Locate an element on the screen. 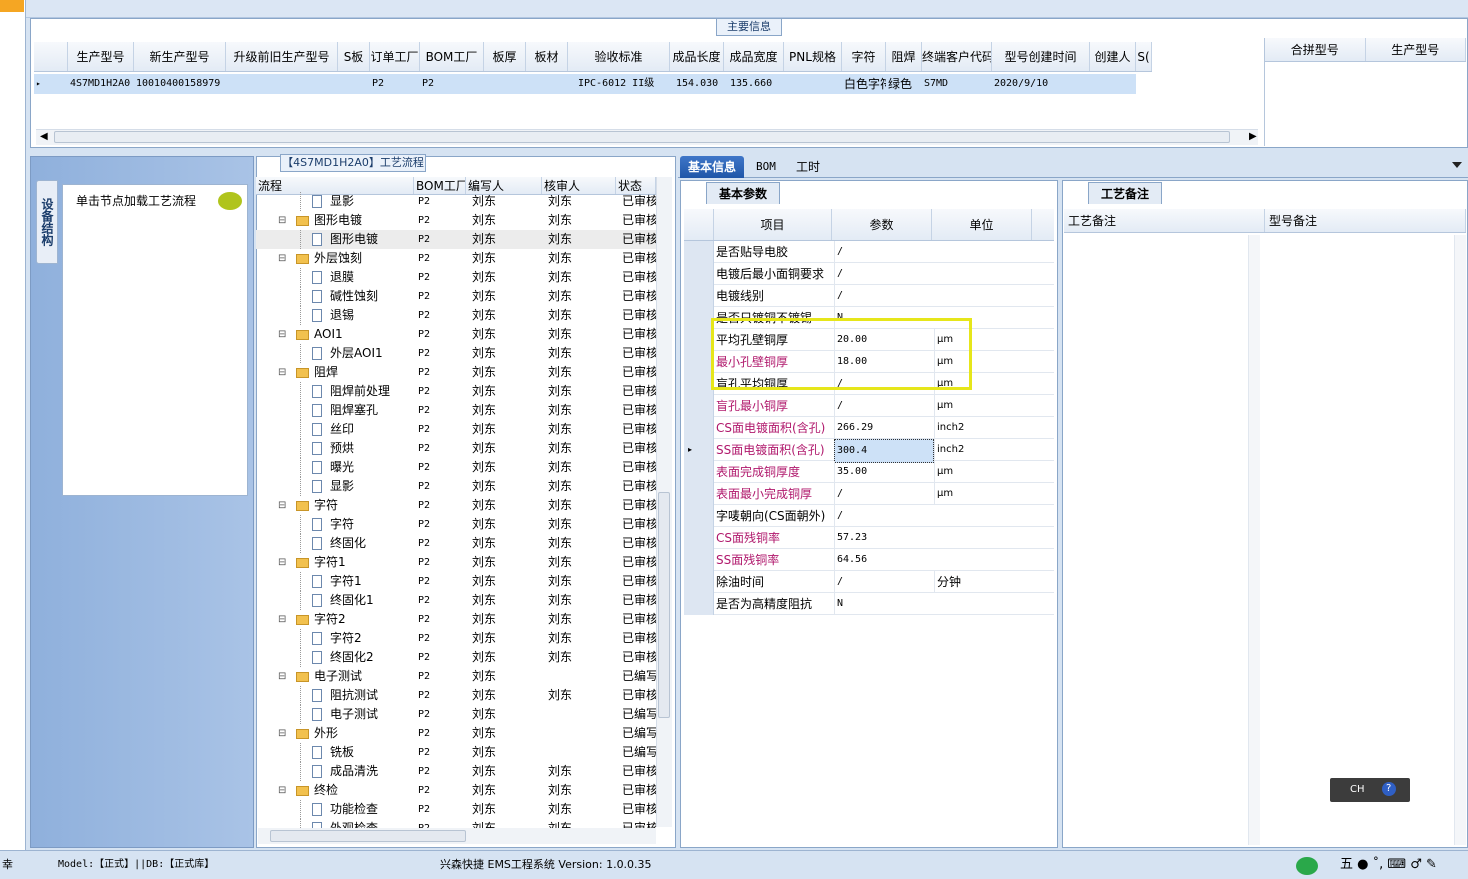  model-notes-vscroll is located at coordinates (1460, 540).